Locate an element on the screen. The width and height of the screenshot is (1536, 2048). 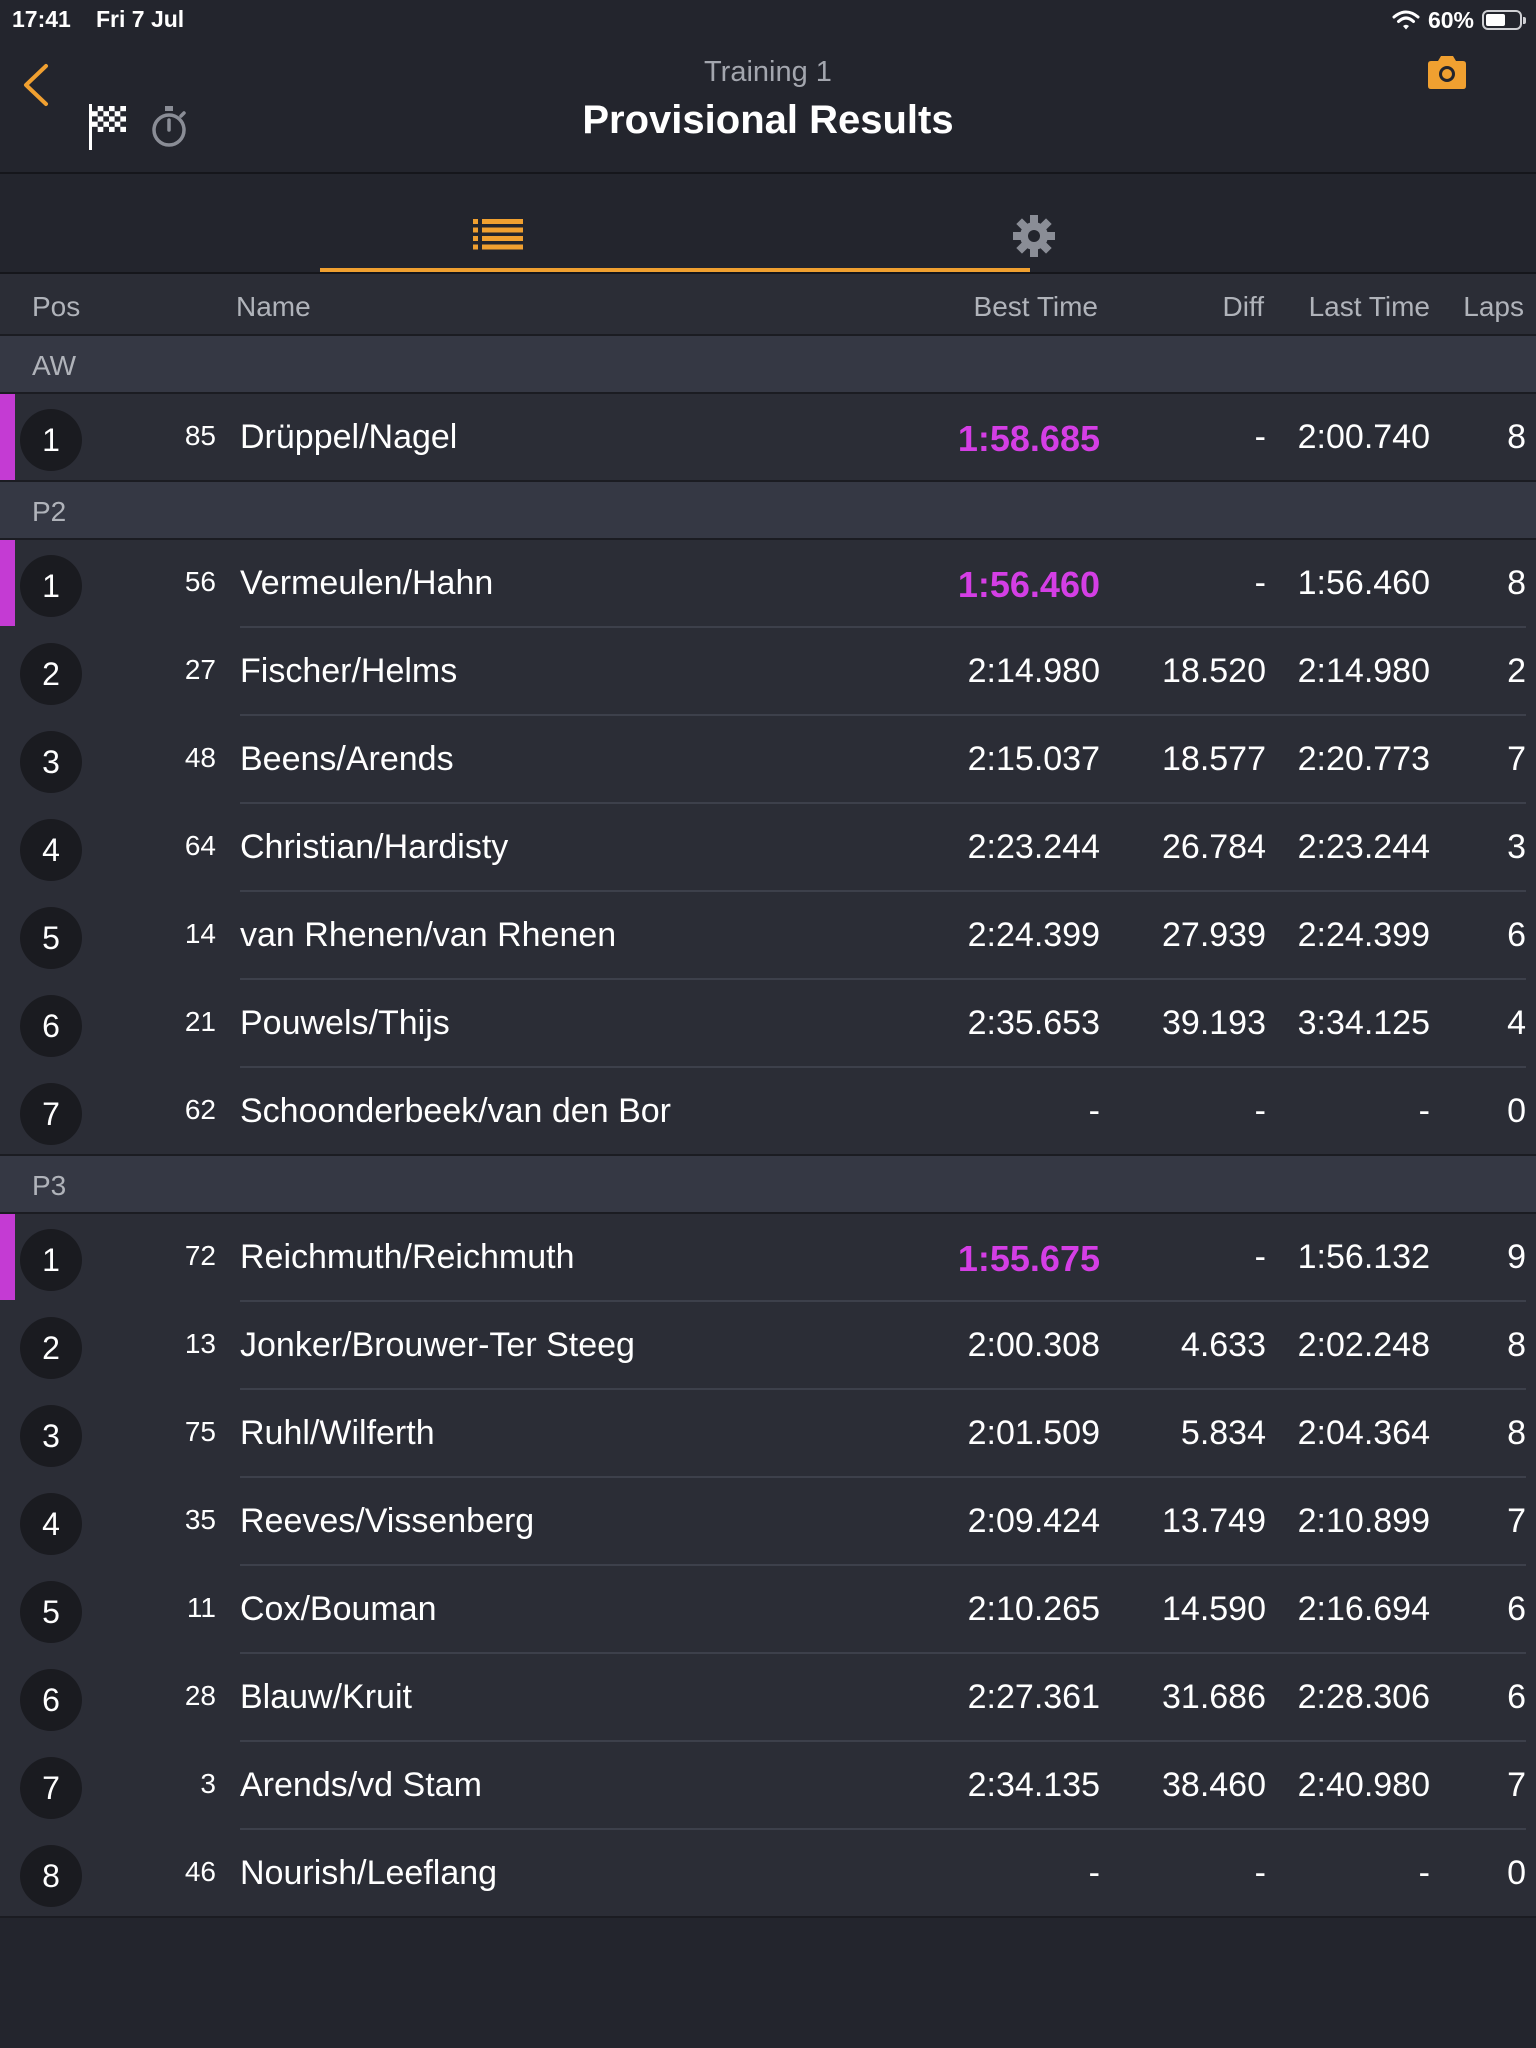
lap-count: 3 is located at coordinates (1516, 847).